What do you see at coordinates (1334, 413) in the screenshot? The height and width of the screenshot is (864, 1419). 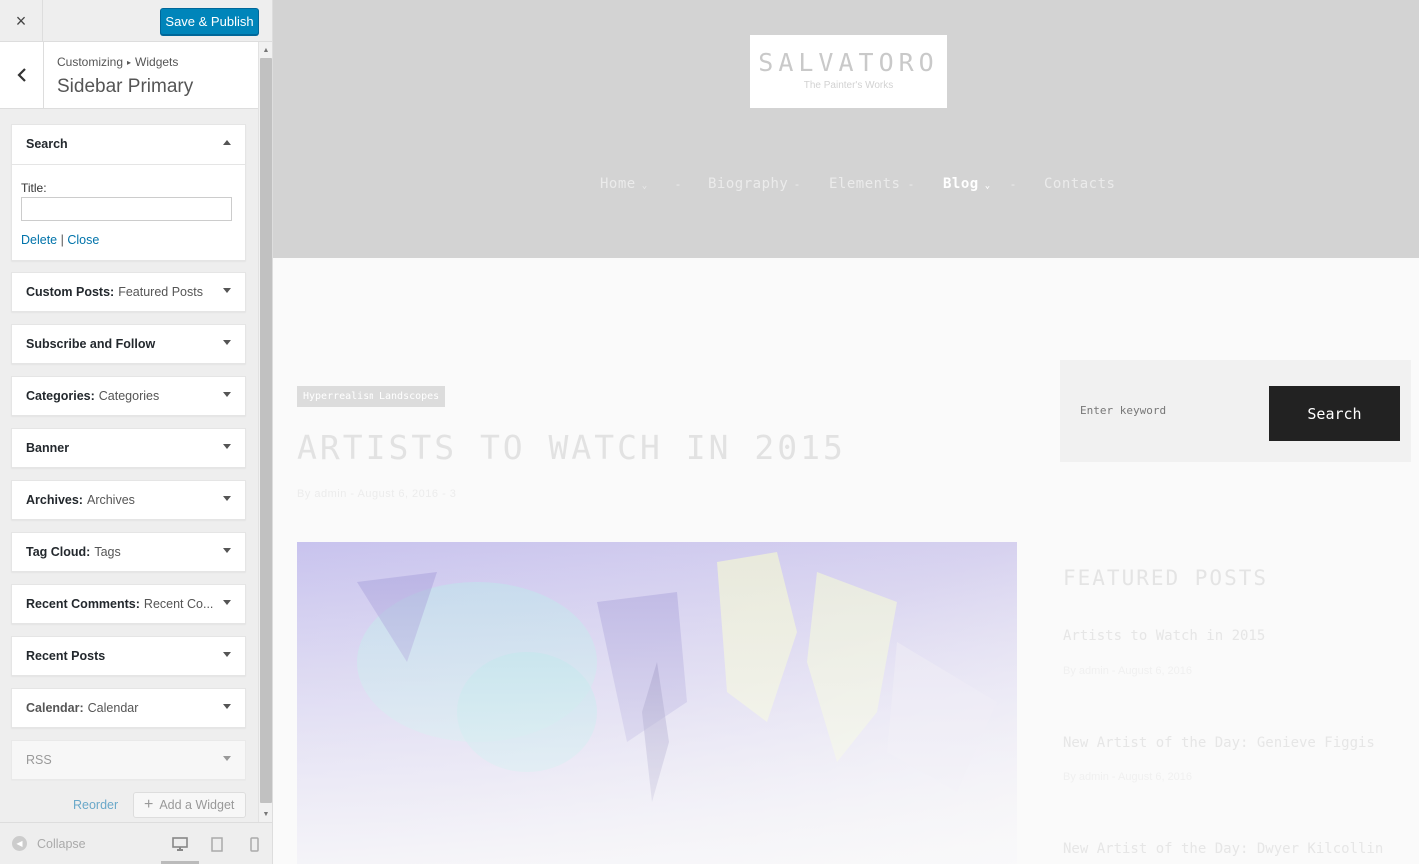 I see `sidebar-search-button: Search` at bounding box center [1334, 413].